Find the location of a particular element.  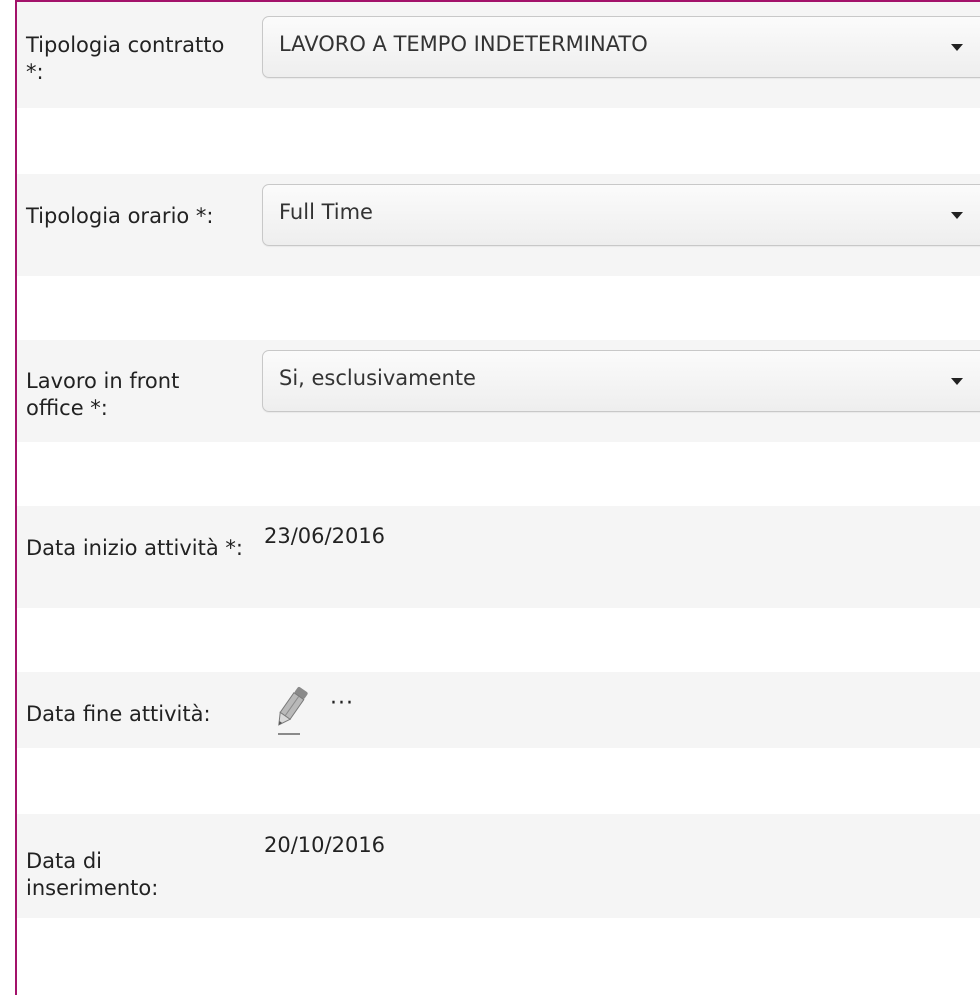

start-date-label: Data inizio attività *: is located at coordinates (134, 548).